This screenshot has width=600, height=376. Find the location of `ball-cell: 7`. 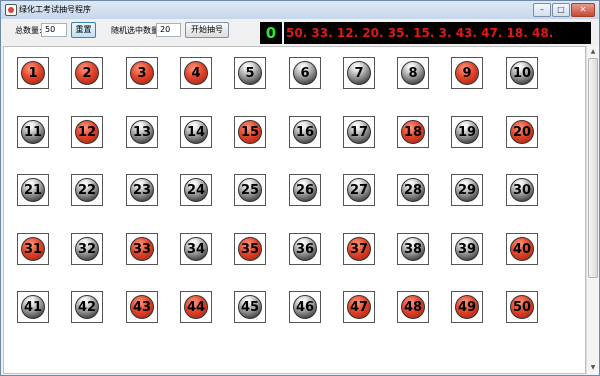

ball-cell: 7 is located at coordinates (359, 73).